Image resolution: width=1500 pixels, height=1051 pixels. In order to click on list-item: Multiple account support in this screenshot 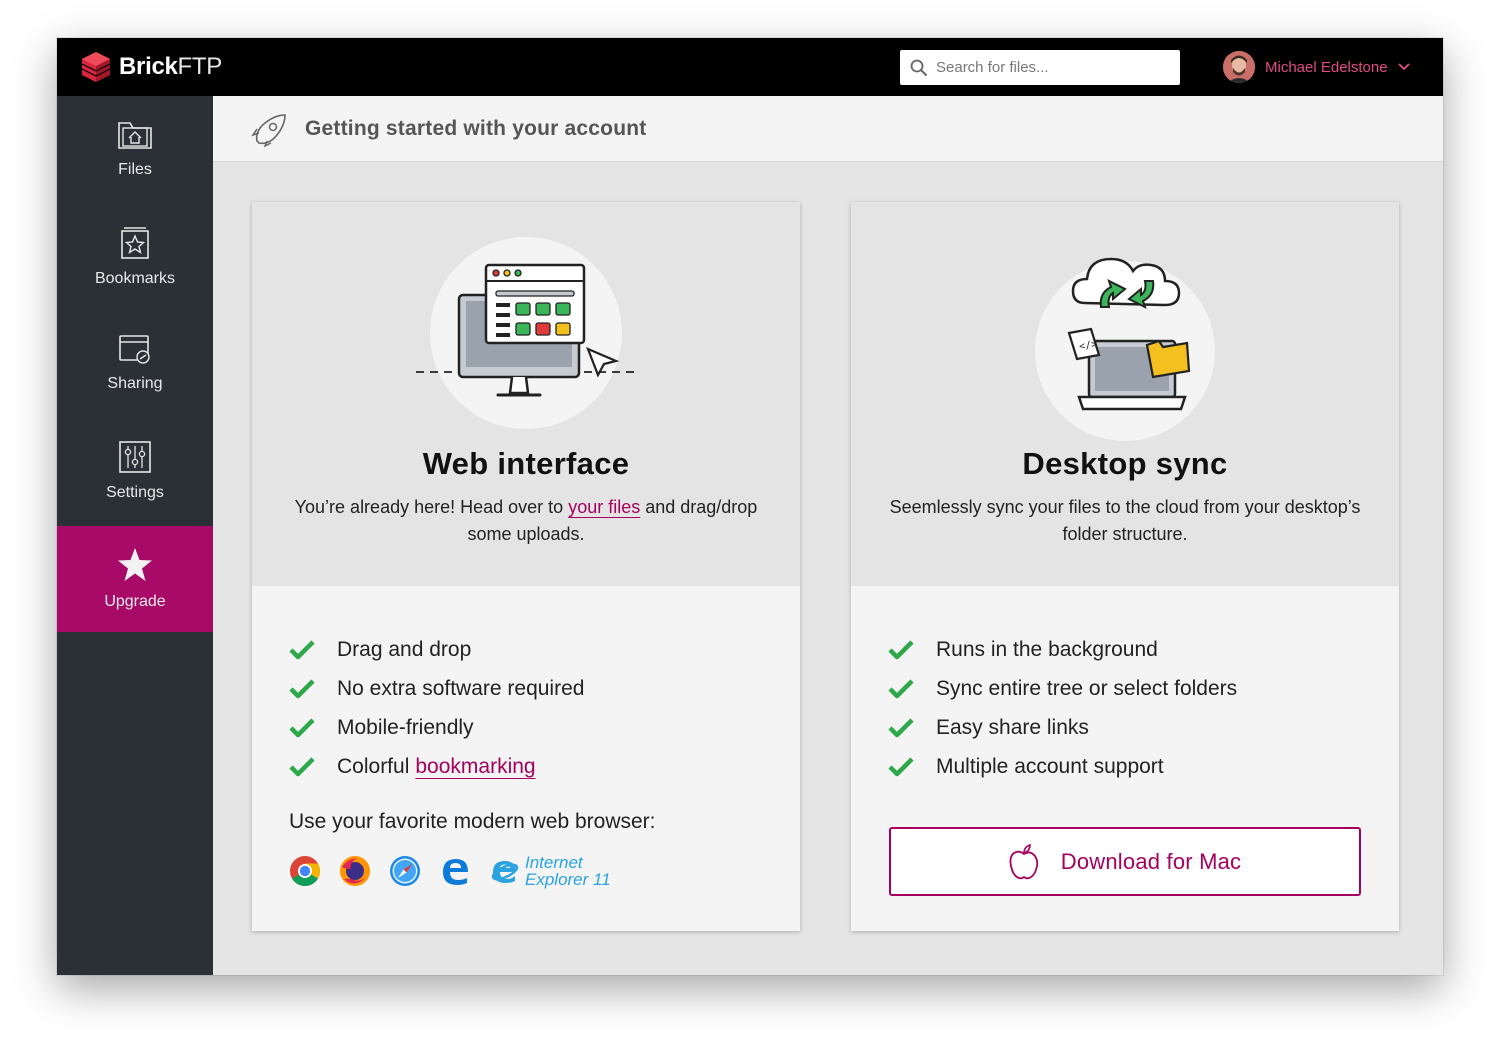, I will do `click(1062, 766)`.